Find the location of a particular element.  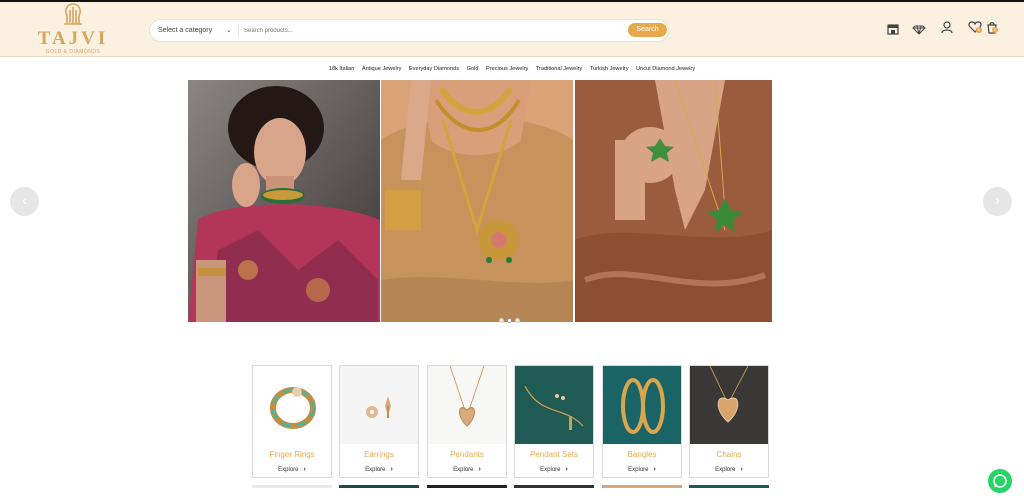

nav-item-precious-jewelry: Precious Jewelry is located at coordinates (507, 69).